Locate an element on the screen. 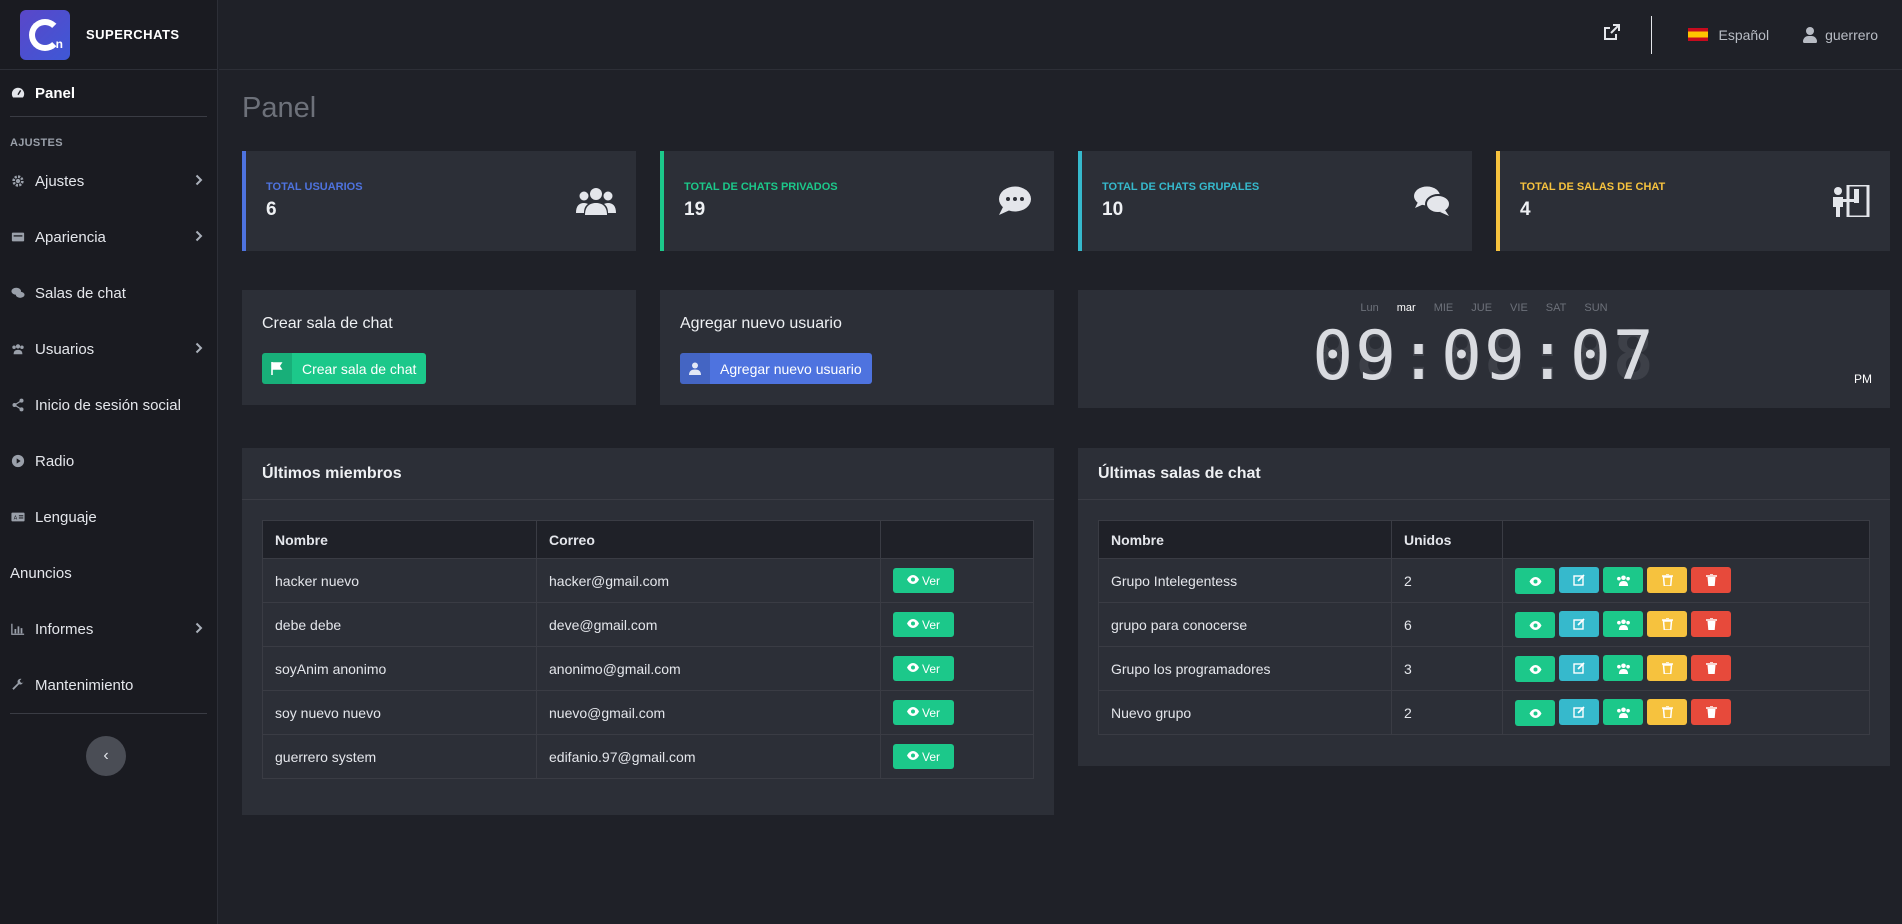 This screenshot has height=924, width=1902. brand: n SUPERCHATS is located at coordinates (108, 35).